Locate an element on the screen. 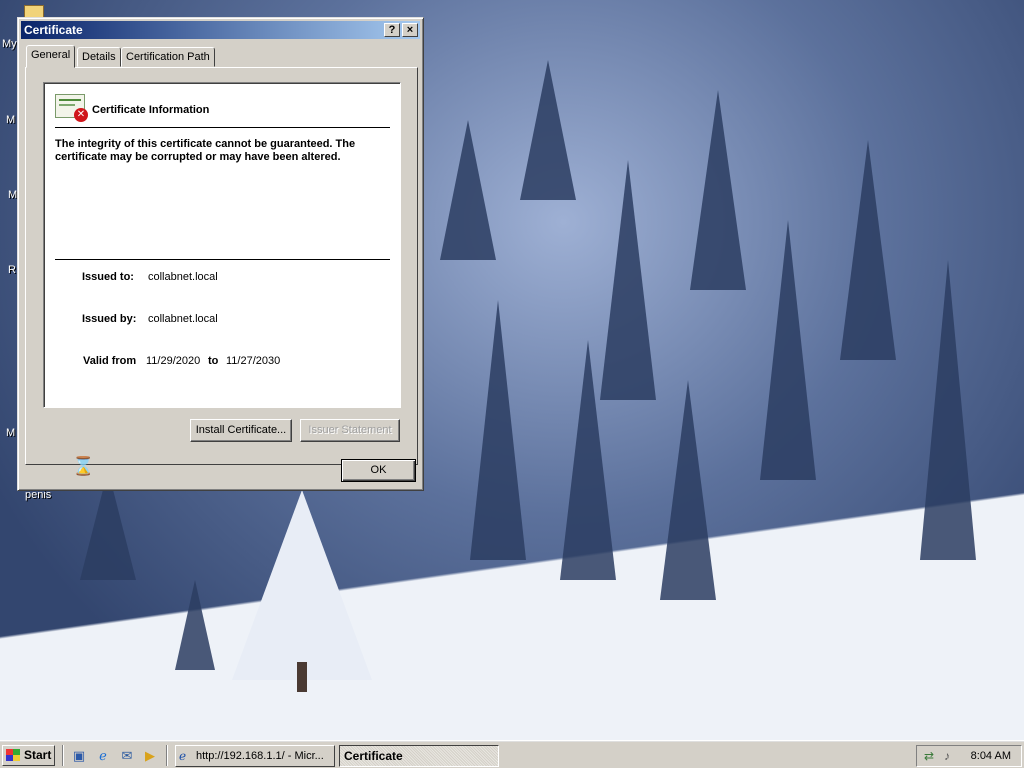  tab-certification-path: Certification Path is located at coordinates (168, 57).